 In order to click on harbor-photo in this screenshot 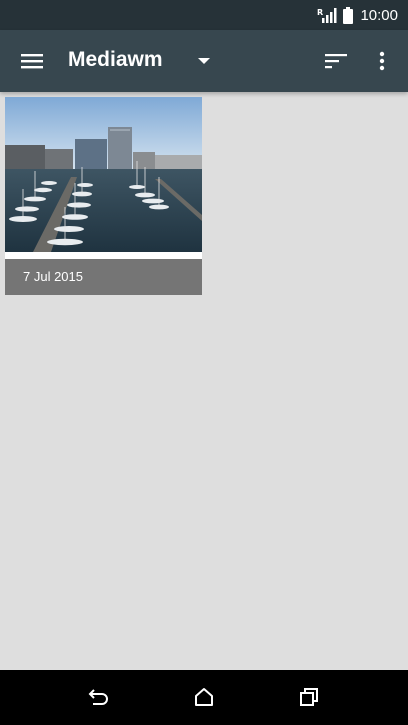, I will do `click(103, 174)`.